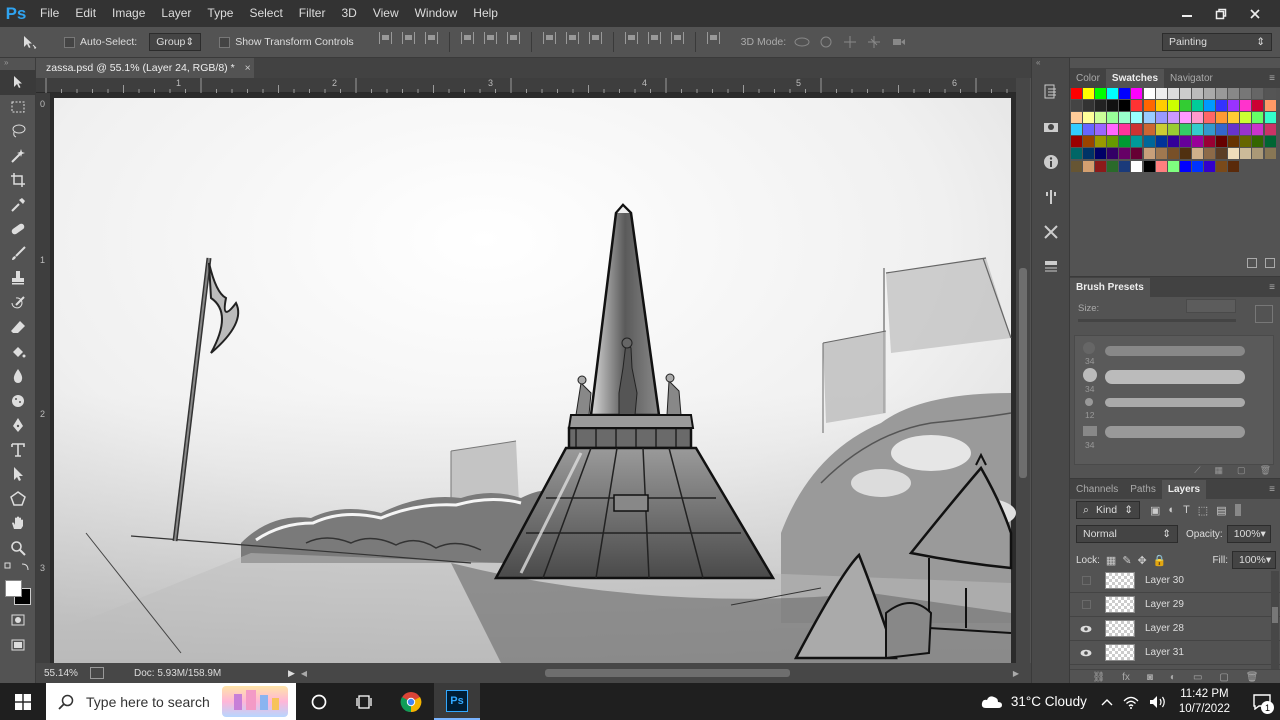 The height and width of the screenshot is (720, 1280). What do you see at coordinates (348, 13) in the screenshot?
I see `menu-3d: 3D` at bounding box center [348, 13].